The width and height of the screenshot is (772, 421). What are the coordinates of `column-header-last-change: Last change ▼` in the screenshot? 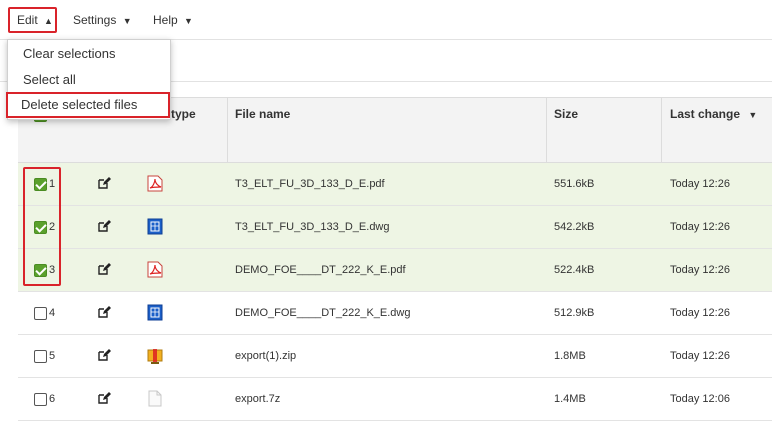 It's located at (710, 130).